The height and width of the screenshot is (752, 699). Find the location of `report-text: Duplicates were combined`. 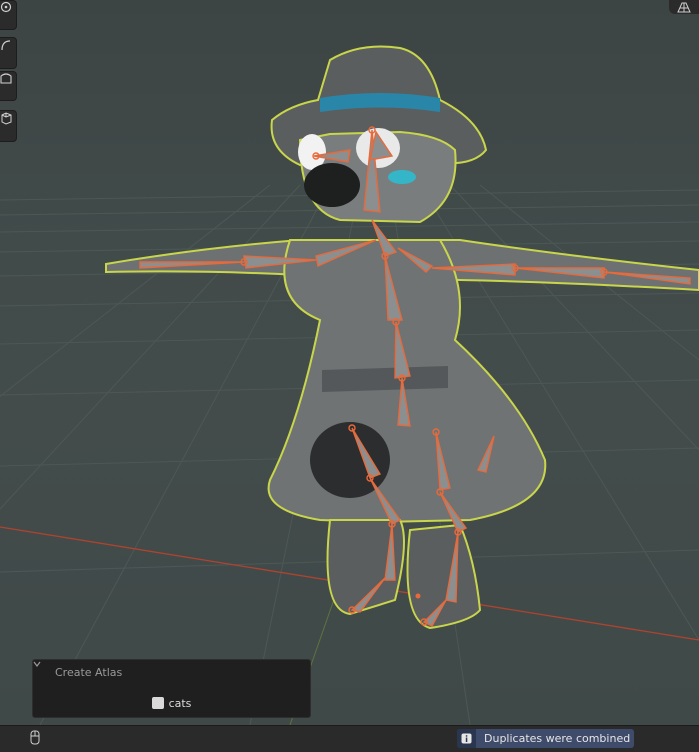

report-text: Duplicates were combined is located at coordinates (557, 738).